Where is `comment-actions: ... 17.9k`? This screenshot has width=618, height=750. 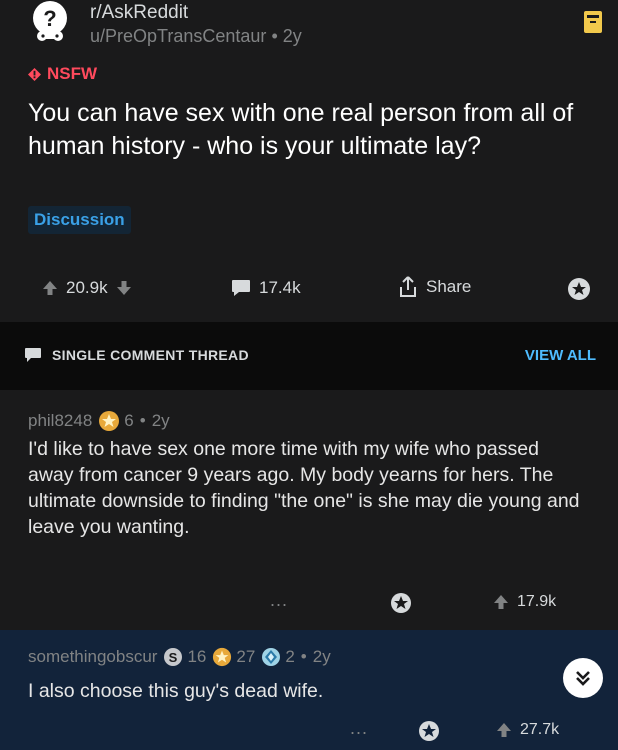 comment-actions: ... 17.9k is located at coordinates (309, 605).